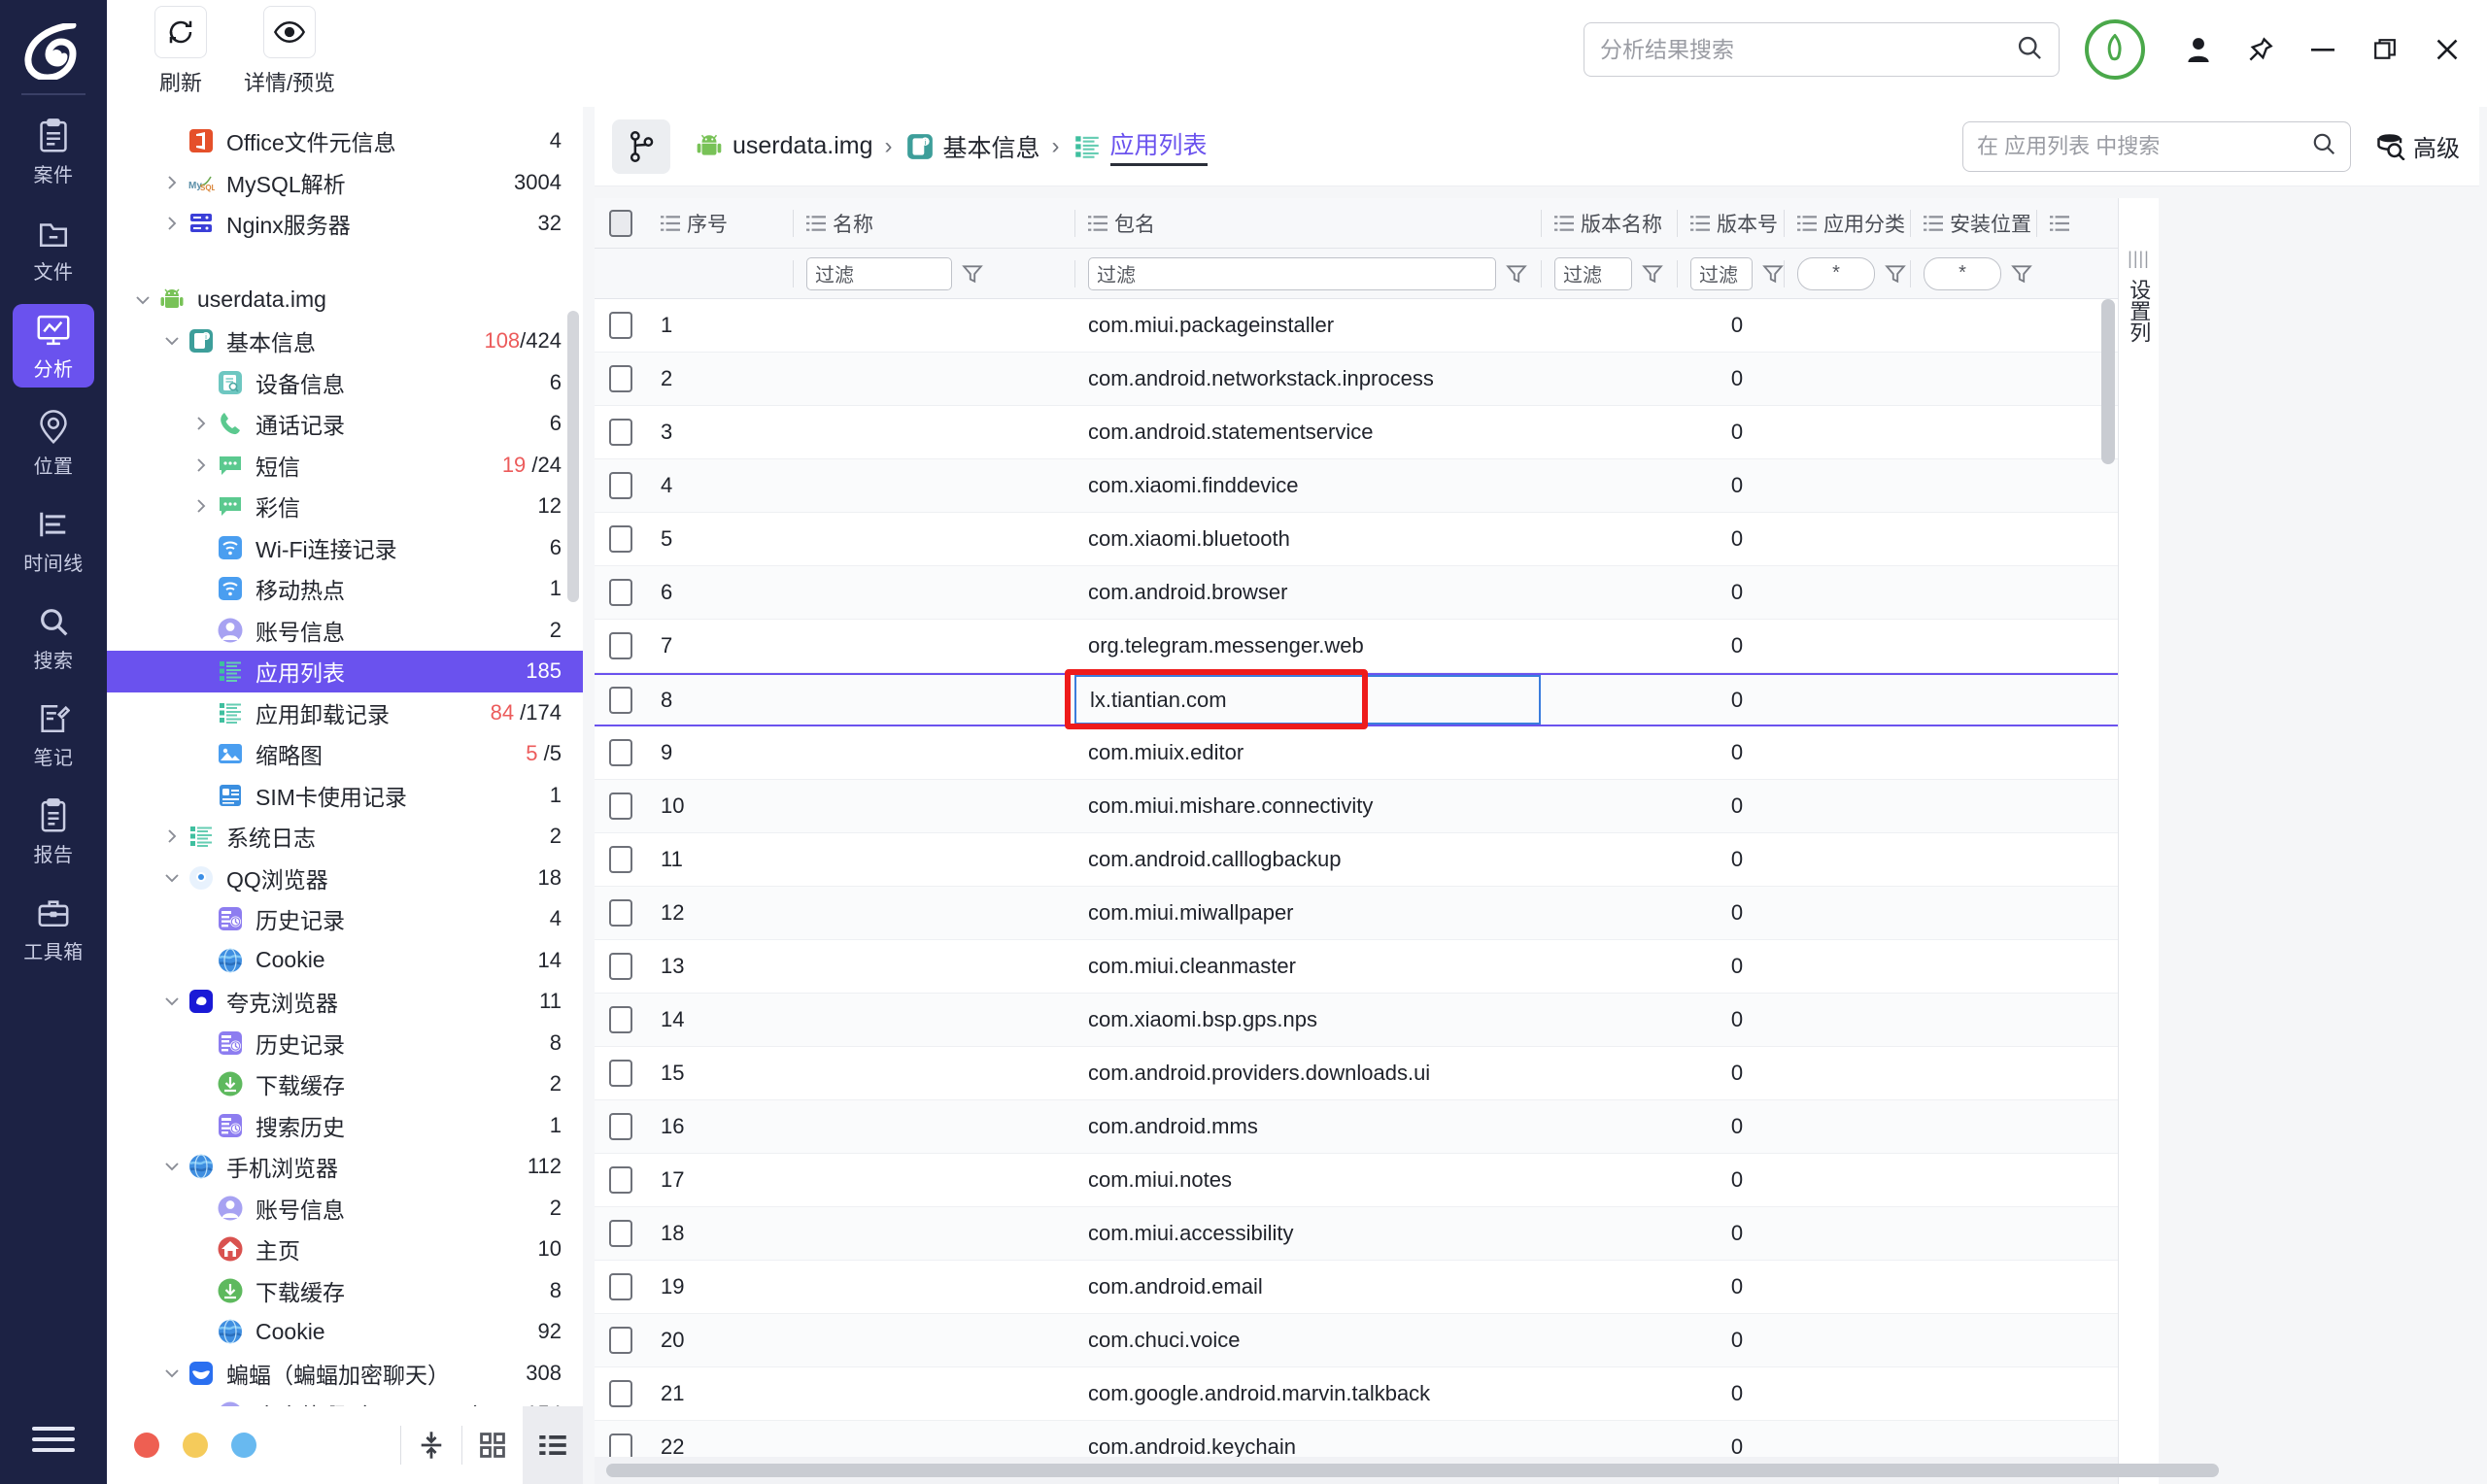 This screenshot has height=1484, width=2487. What do you see at coordinates (2156, 146) in the screenshot?
I see `table-search-box` at bounding box center [2156, 146].